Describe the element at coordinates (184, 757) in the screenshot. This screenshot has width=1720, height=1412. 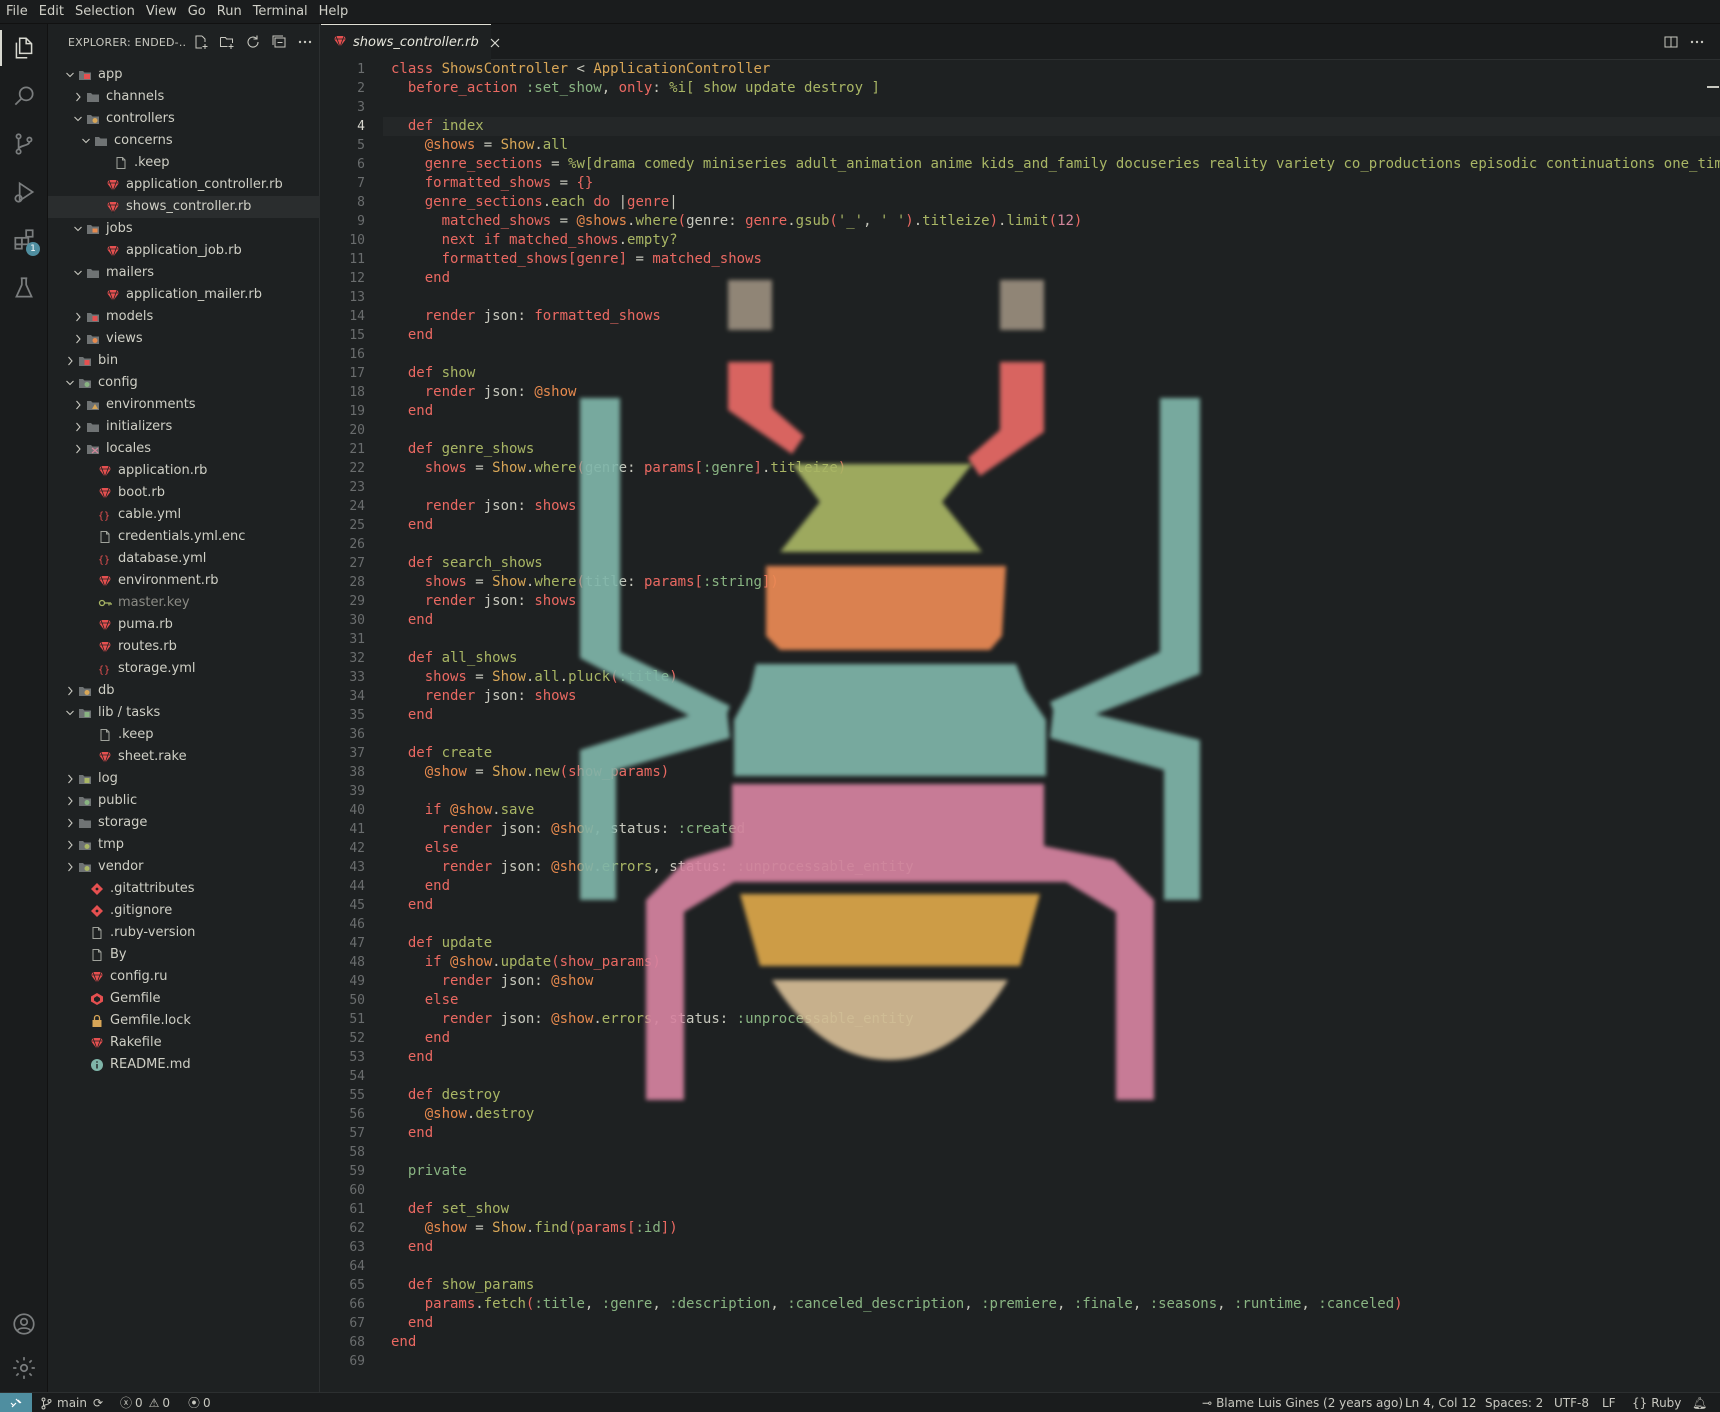
I see `tree-file-item: sheet.rake` at that location.